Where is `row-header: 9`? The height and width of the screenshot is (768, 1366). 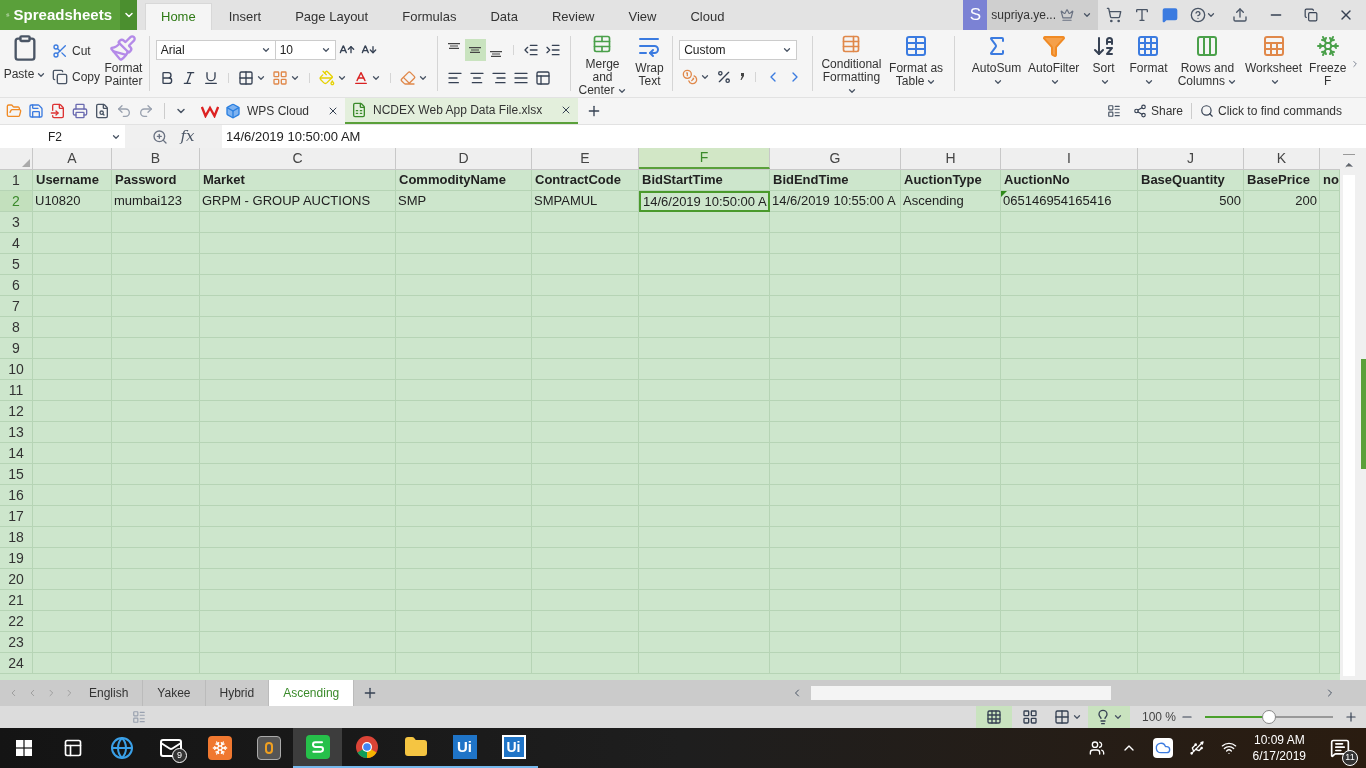 row-header: 9 is located at coordinates (16, 348).